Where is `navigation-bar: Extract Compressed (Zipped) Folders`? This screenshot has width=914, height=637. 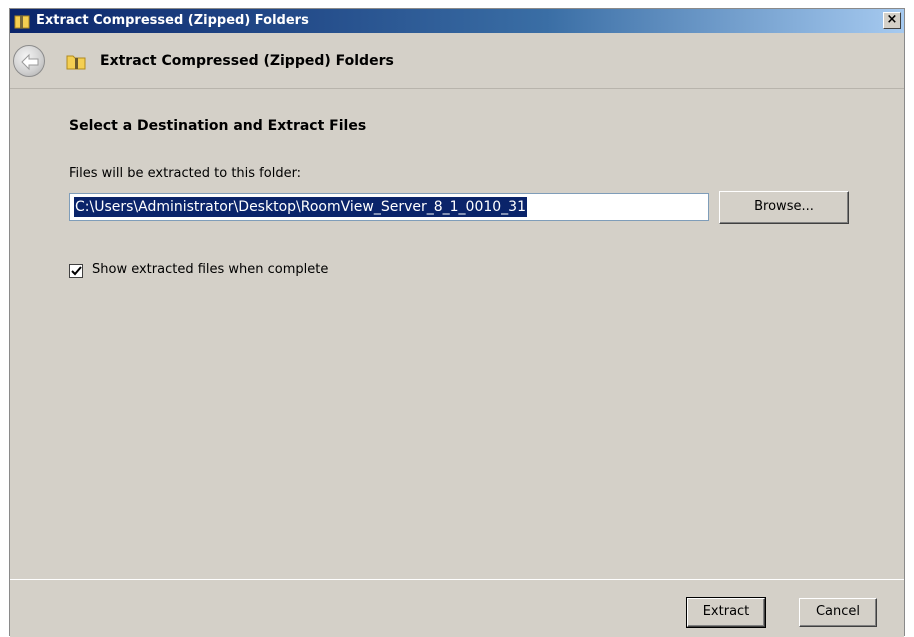 navigation-bar: Extract Compressed (Zipped) Folders is located at coordinates (457, 58).